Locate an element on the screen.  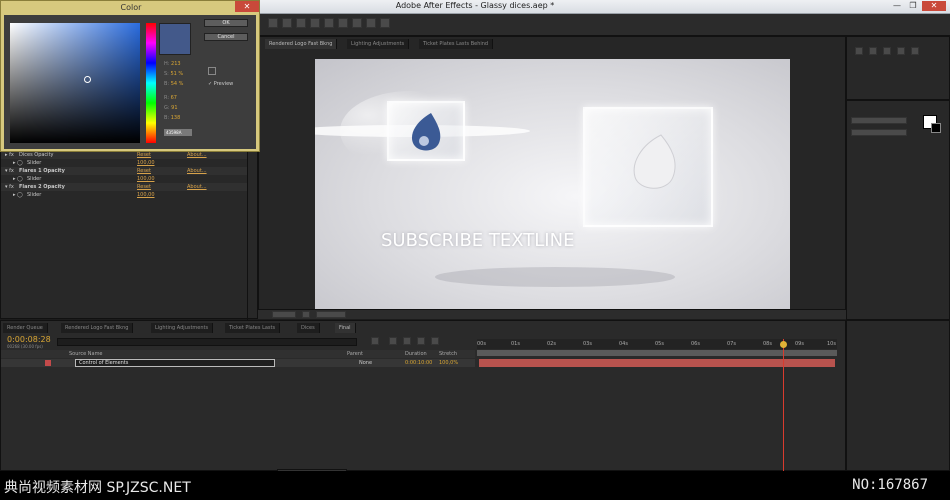
layer-parent-select: None is located at coordinates (365, 363).